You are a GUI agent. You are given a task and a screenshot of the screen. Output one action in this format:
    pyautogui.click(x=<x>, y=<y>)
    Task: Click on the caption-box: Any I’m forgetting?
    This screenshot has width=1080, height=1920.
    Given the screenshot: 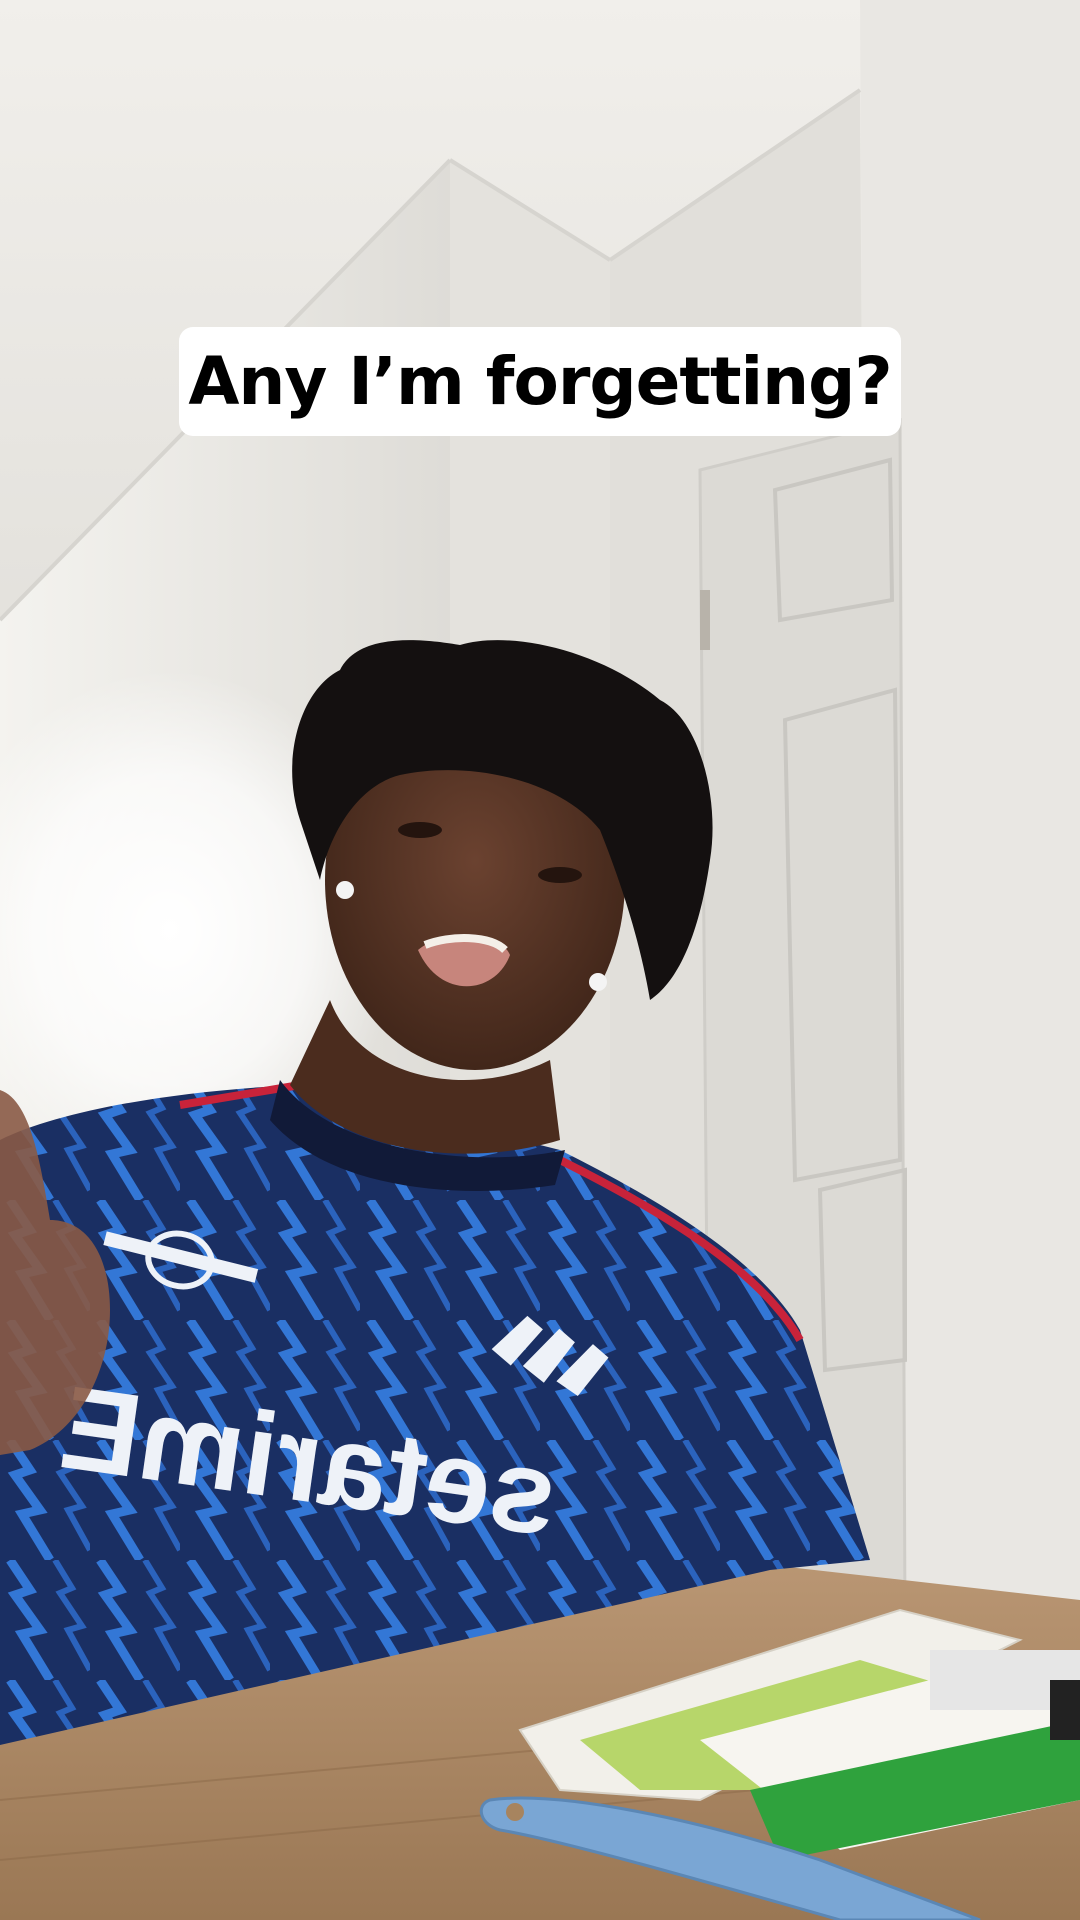 What is the action you would take?
    pyautogui.click(x=540, y=381)
    